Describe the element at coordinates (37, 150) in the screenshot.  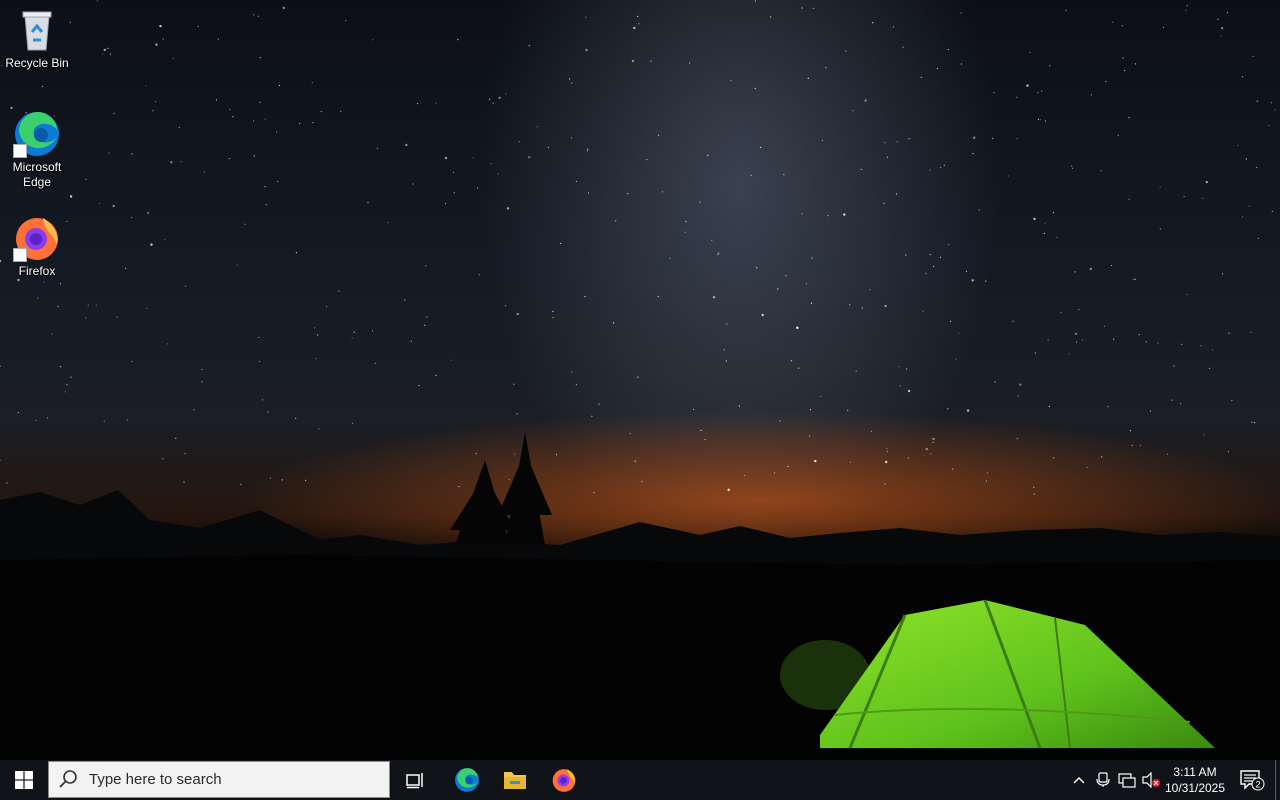
I see `desktop-icon-microsoft-edge: Microsoft Edge` at that location.